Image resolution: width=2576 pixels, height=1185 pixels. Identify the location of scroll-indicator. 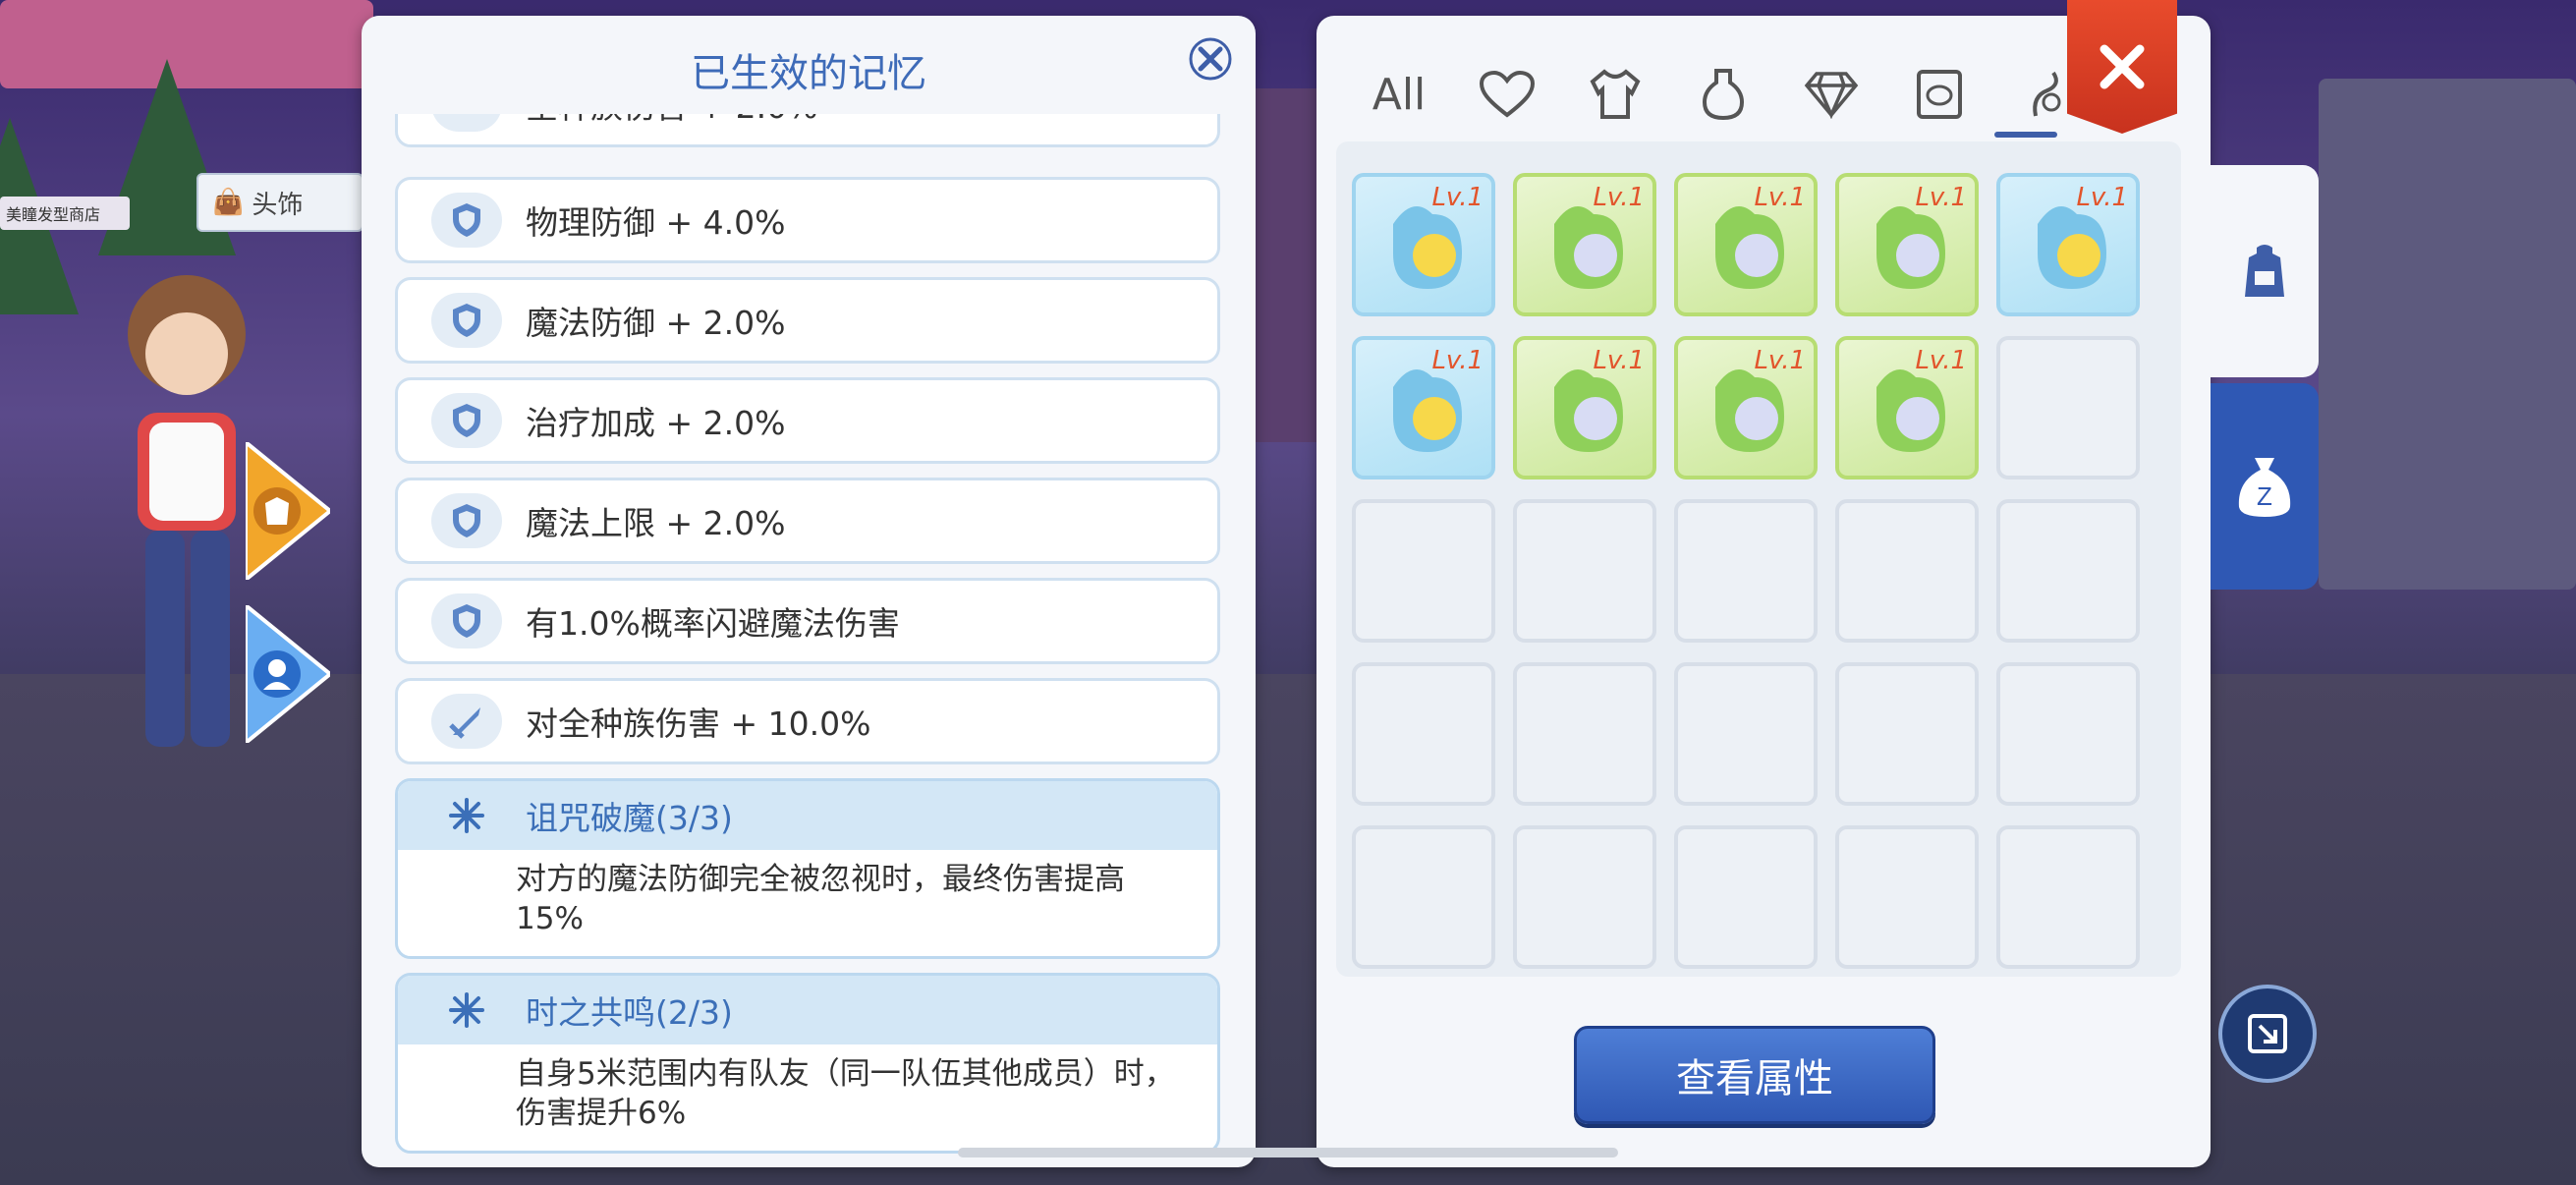
(1288, 1153).